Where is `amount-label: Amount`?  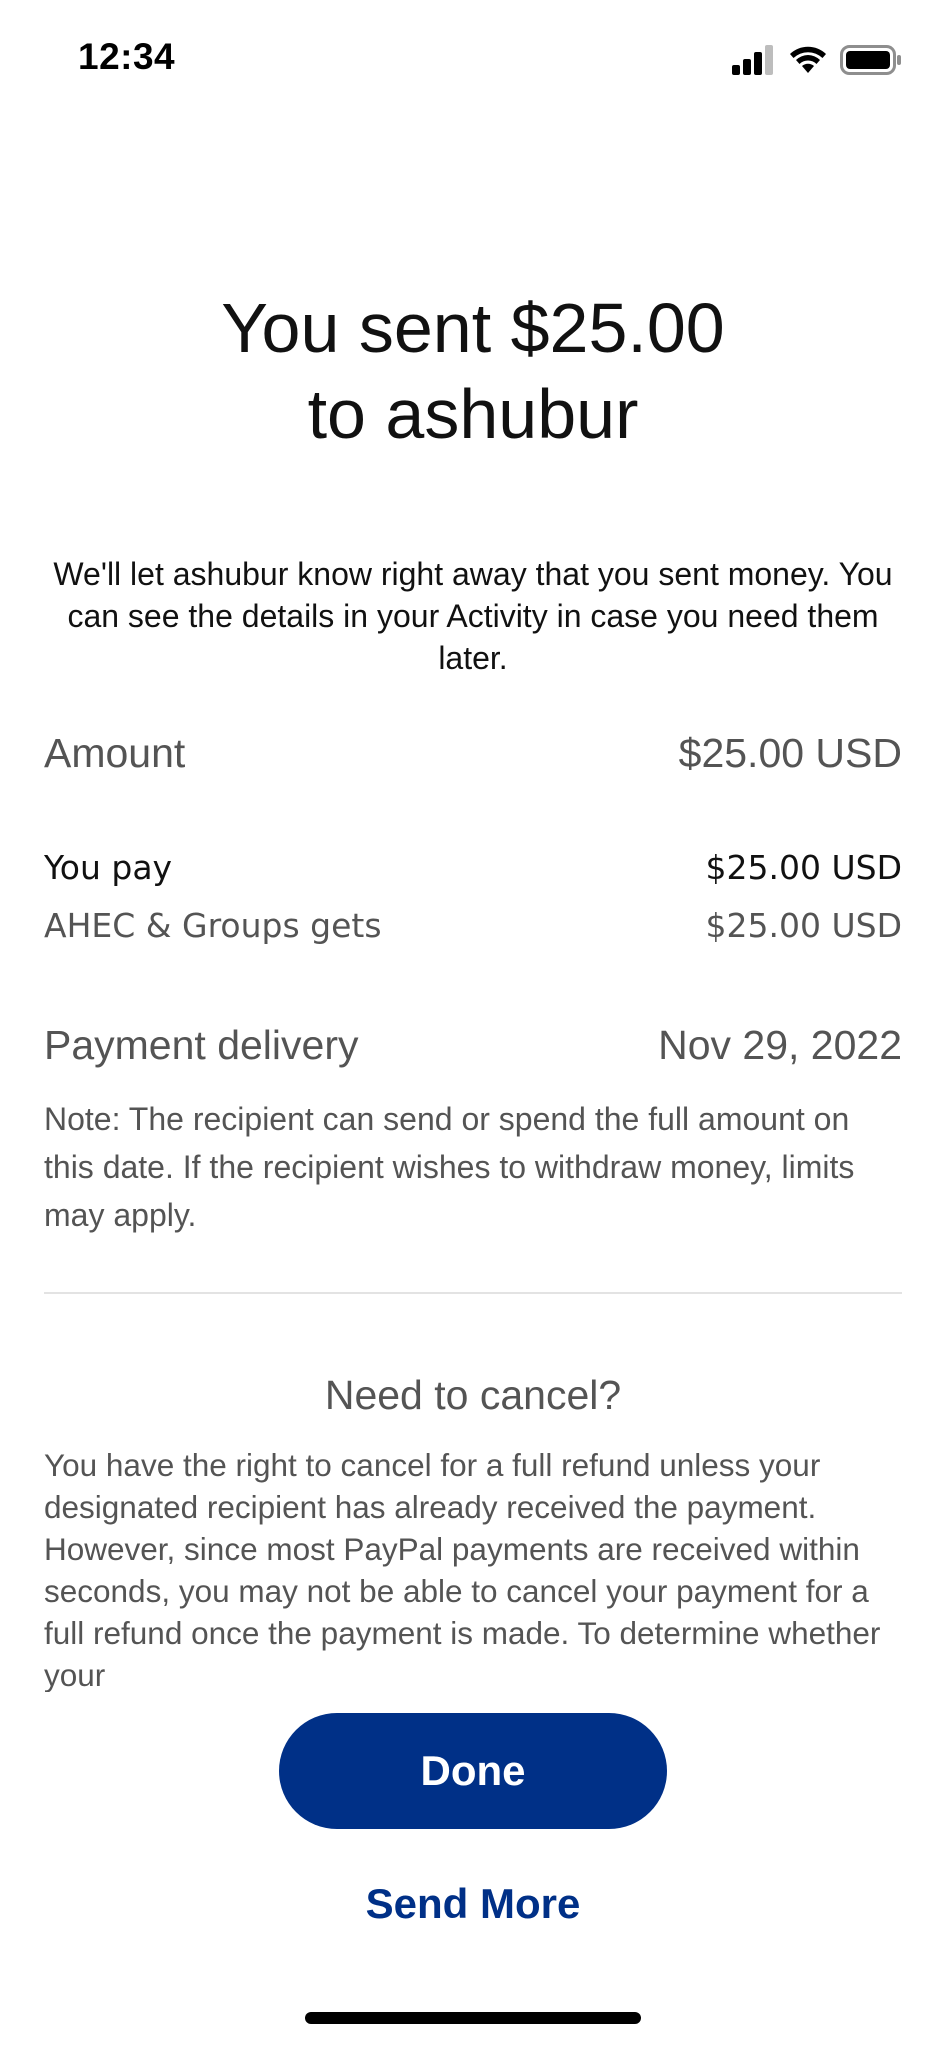
amount-label: Amount is located at coordinates (115, 753).